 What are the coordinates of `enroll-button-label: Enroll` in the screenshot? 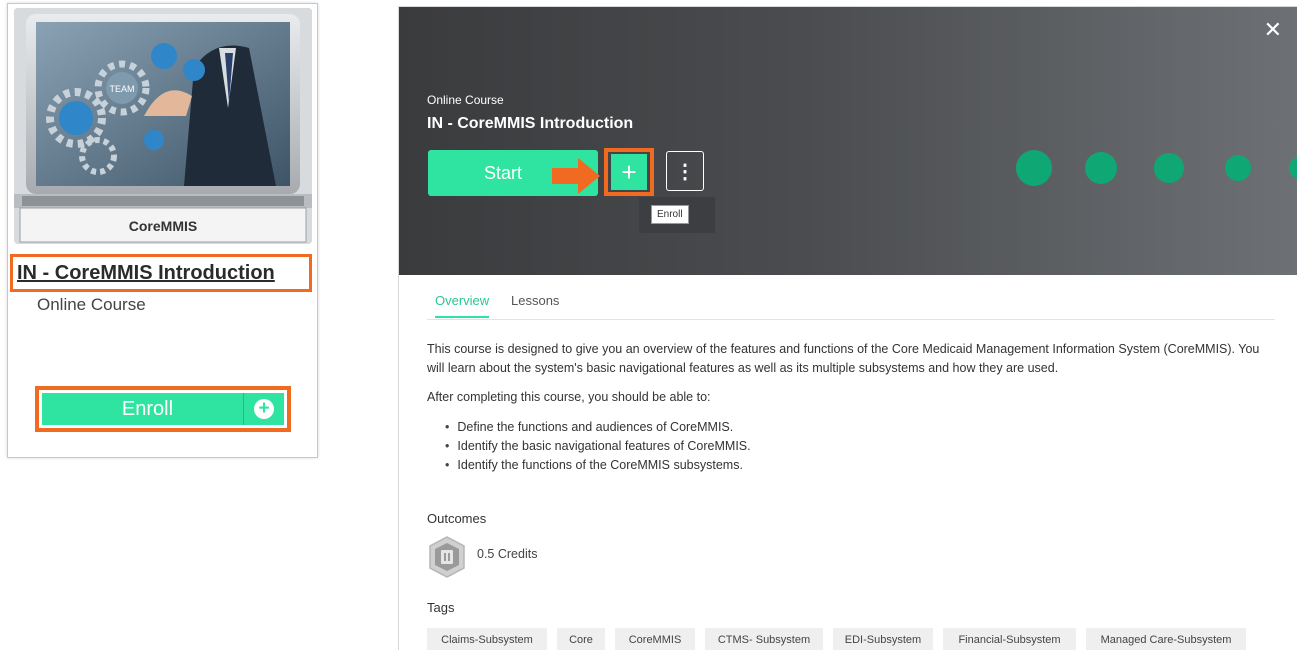 It's located at (147, 408).